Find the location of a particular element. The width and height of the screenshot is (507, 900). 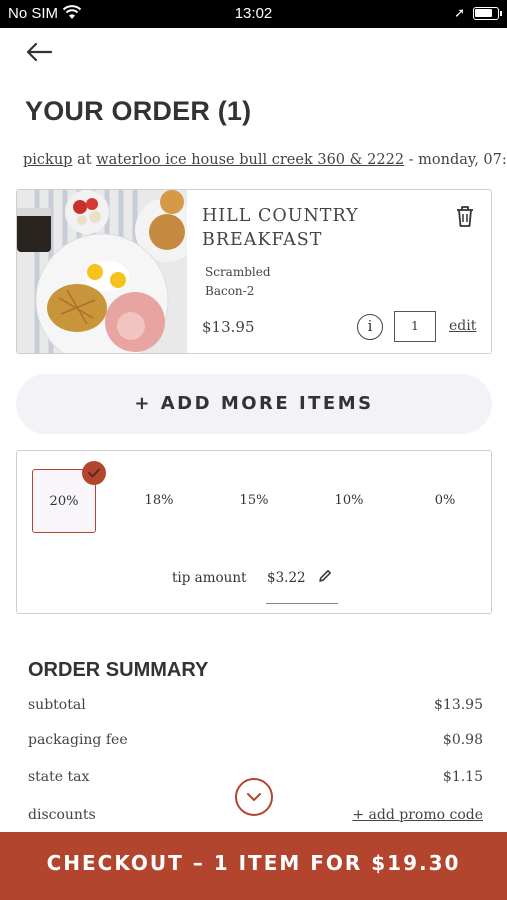

order-summary-title: ORDER SUMMARY is located at coordinates (118, 670).